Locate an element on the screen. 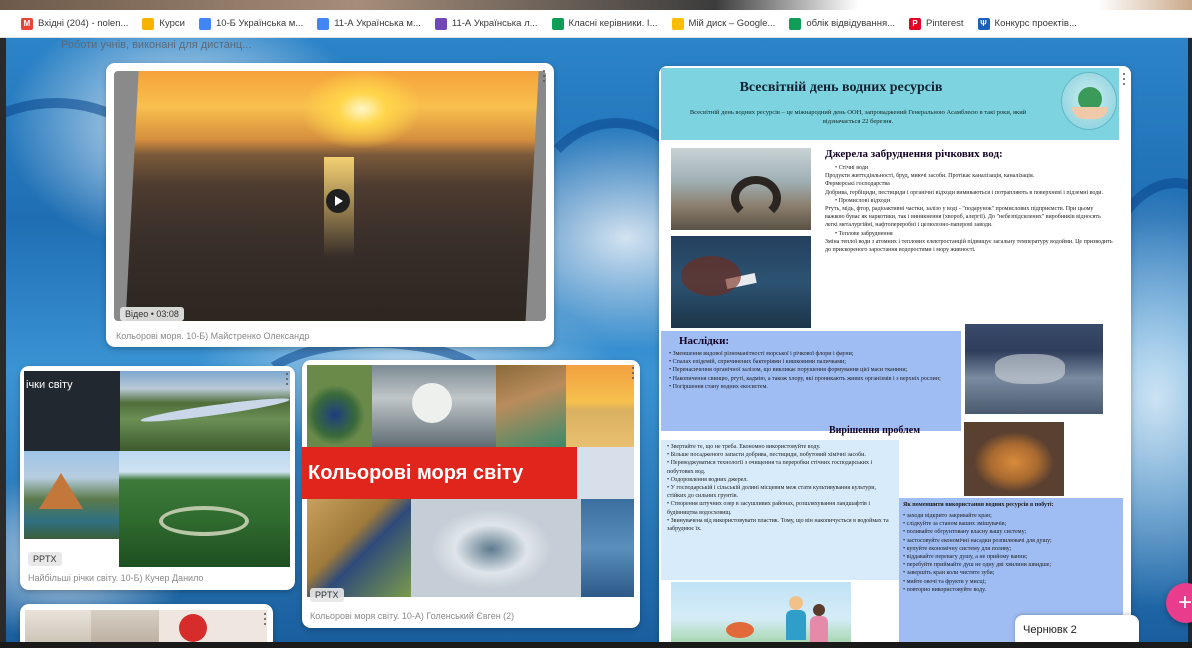 The image size is (1192, 648). river-meander is located at coordinates (204, 521).